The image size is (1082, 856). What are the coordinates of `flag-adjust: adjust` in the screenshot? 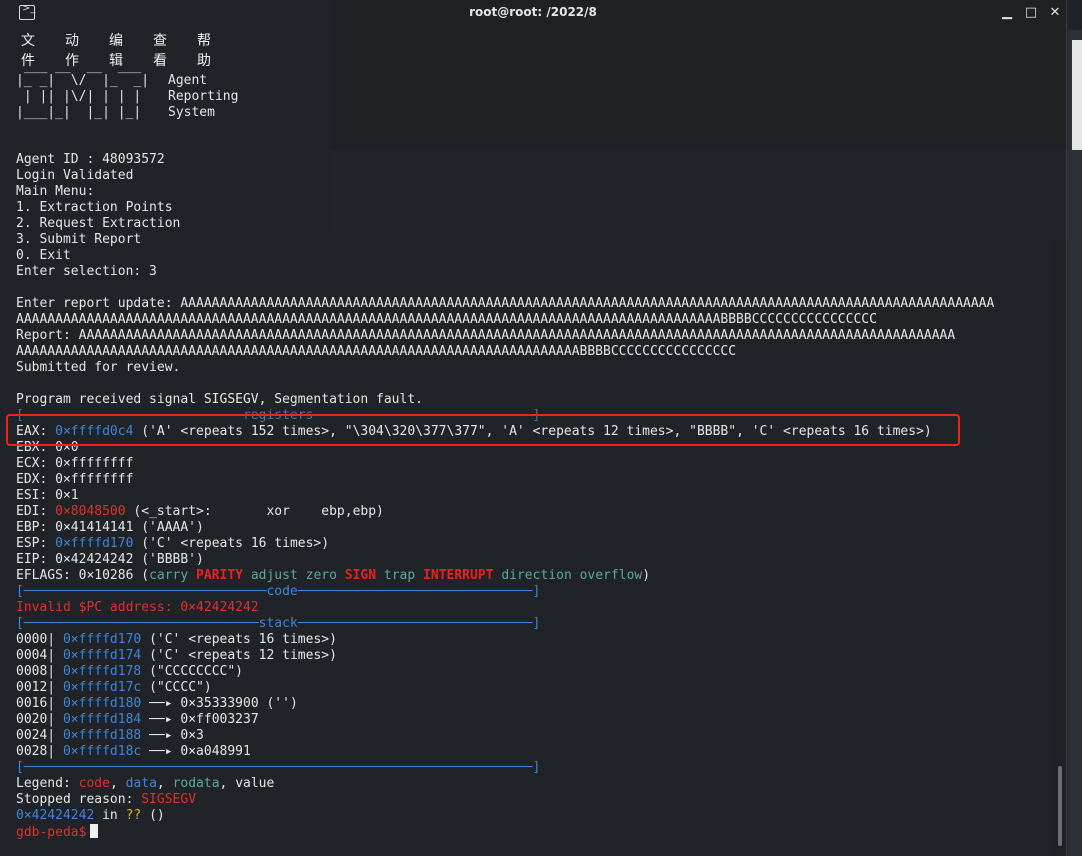 It's located at (274, 575).